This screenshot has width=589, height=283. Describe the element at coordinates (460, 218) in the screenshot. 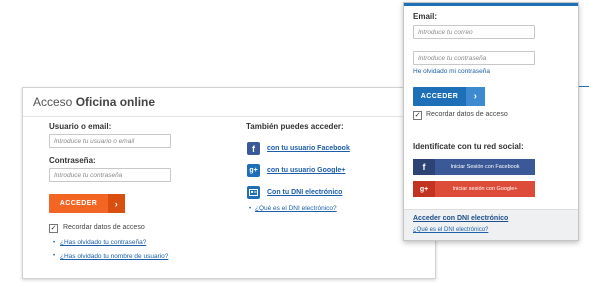

I see `dni-login-link: Acceder con DNI electrónico` at that location.